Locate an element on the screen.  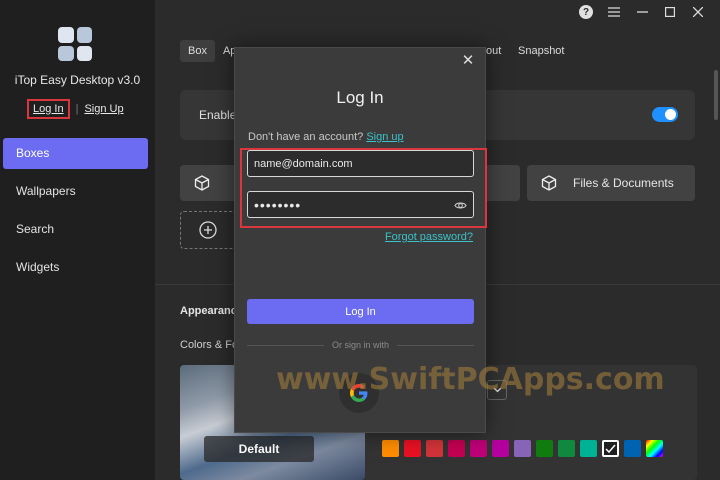
help-glyph: ? is located at coordinates (586, 12).